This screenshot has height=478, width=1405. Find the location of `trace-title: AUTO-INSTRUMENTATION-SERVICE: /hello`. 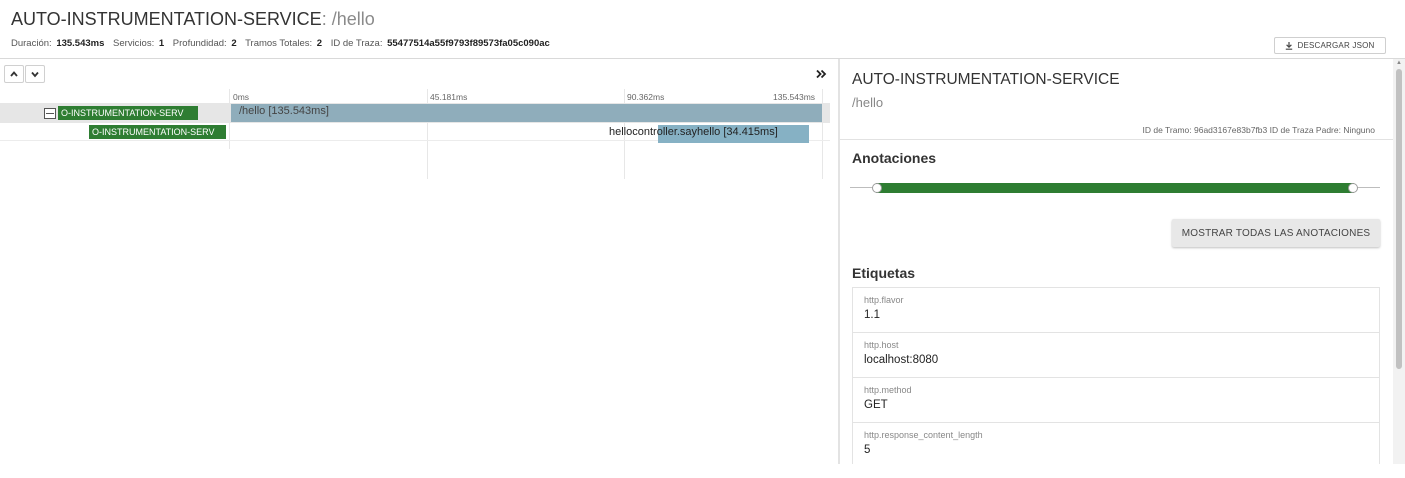

trace-title: AUTO-INSTRUMENTATION-SERVICE: /hello is located at coordinates (193, 19).